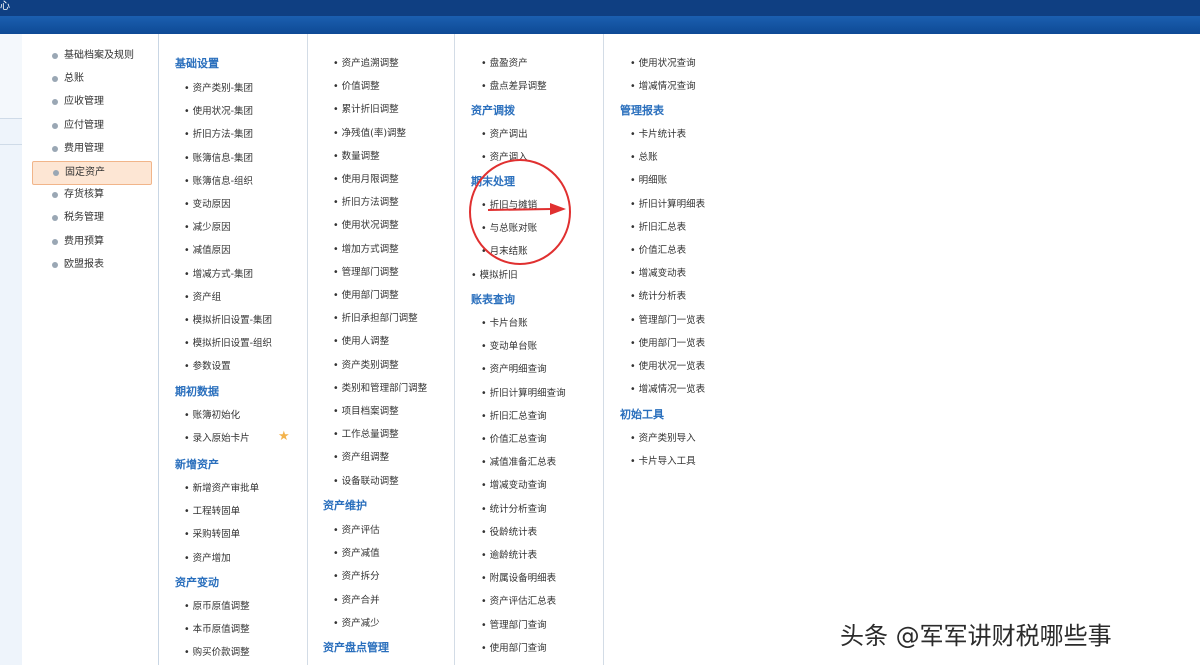 The height and width of the screenshot is (665, 1200). I want to click on menu-link: 卡片台账, so click(504, 322).